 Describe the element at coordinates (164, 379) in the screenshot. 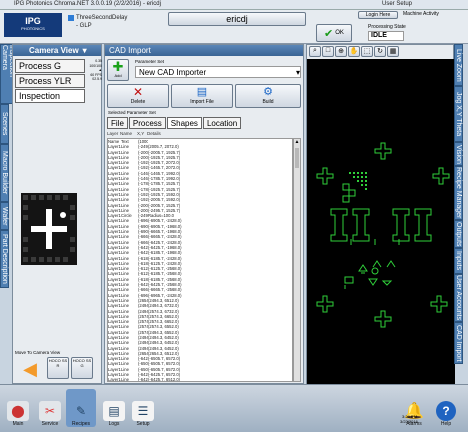

I see `table-cell: (-6425.7, 6512.0)` at that location.